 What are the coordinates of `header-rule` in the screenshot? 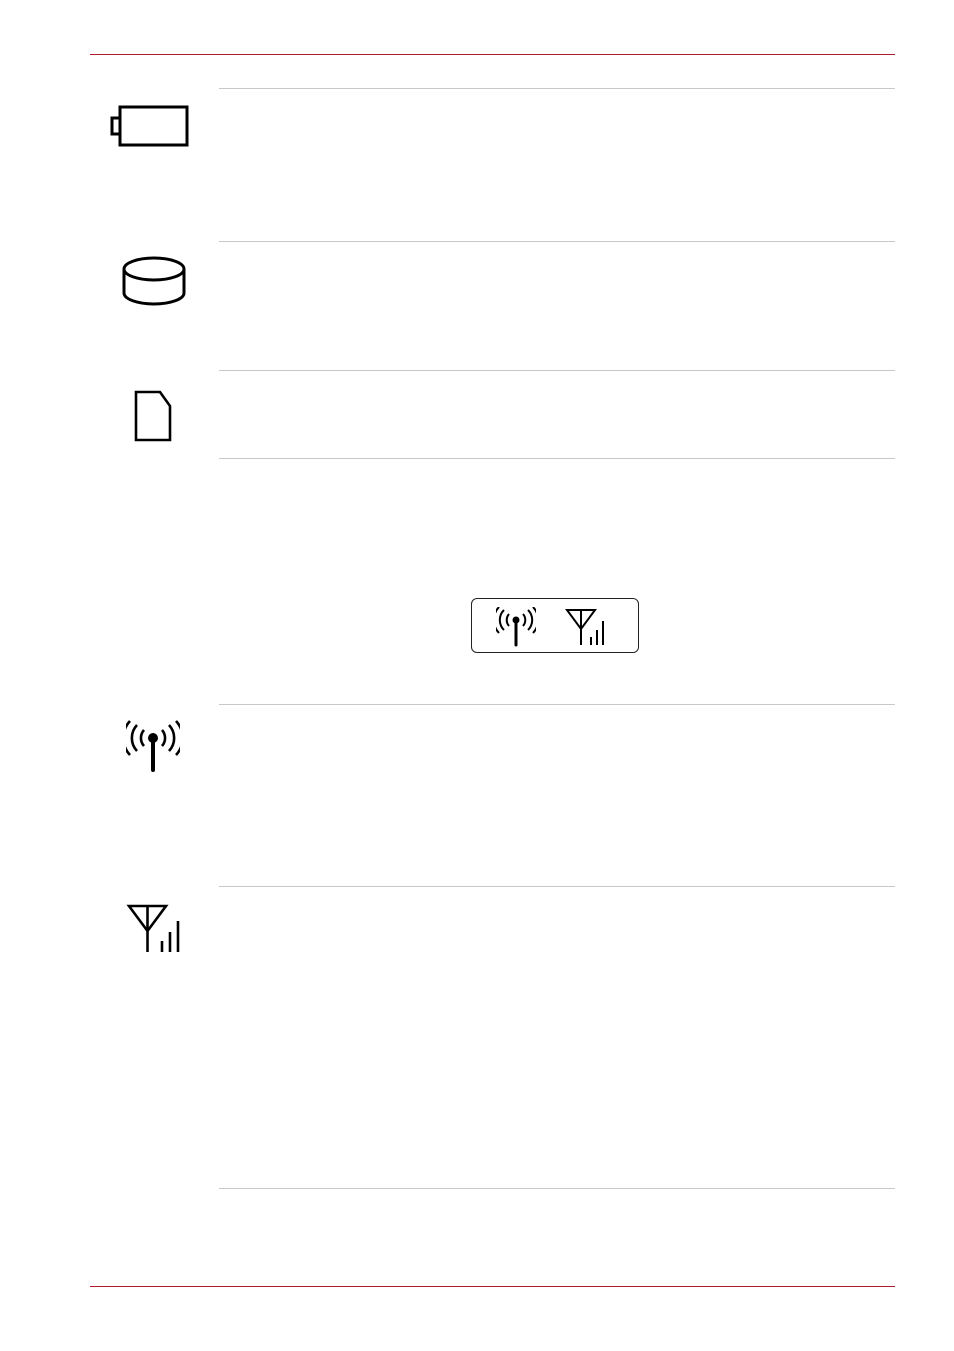 It's located at (492, 54).